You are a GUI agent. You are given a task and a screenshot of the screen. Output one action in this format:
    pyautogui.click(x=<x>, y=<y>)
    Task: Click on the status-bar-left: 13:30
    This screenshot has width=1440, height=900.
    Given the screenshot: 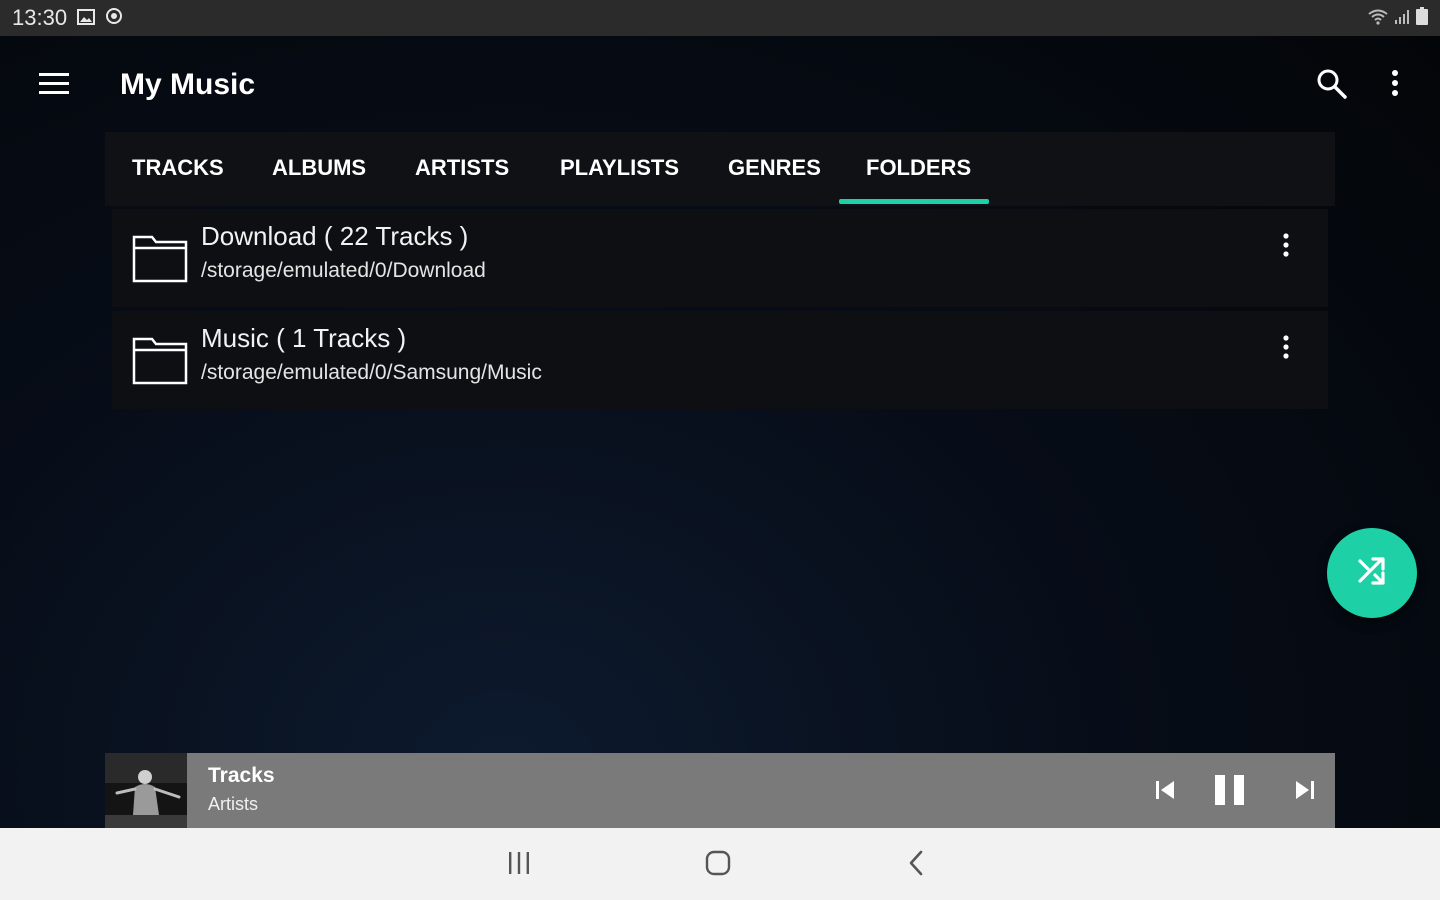 What is the action you would take?
    pyautogui.click(x=67, y=18)
    